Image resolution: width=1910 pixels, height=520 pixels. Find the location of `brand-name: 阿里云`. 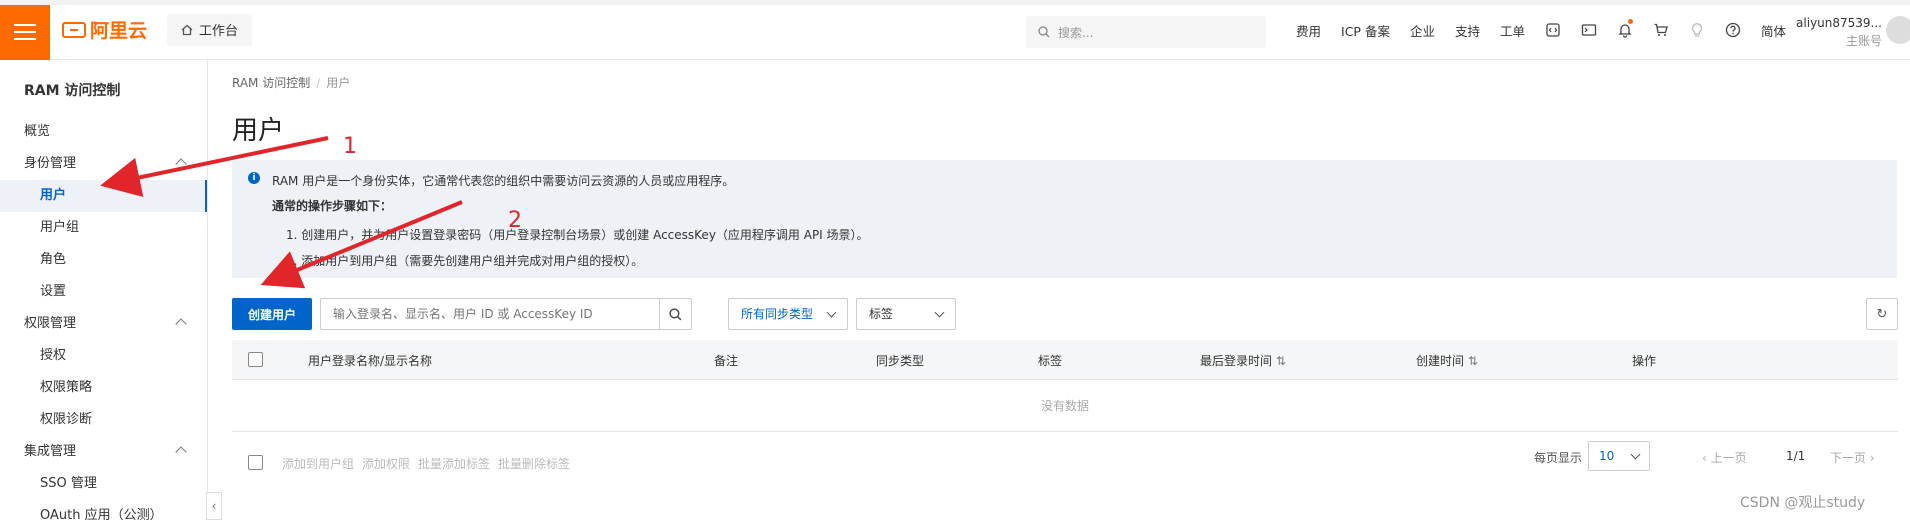

brand-name: 阿里云 is located at coordinates (119, 31).